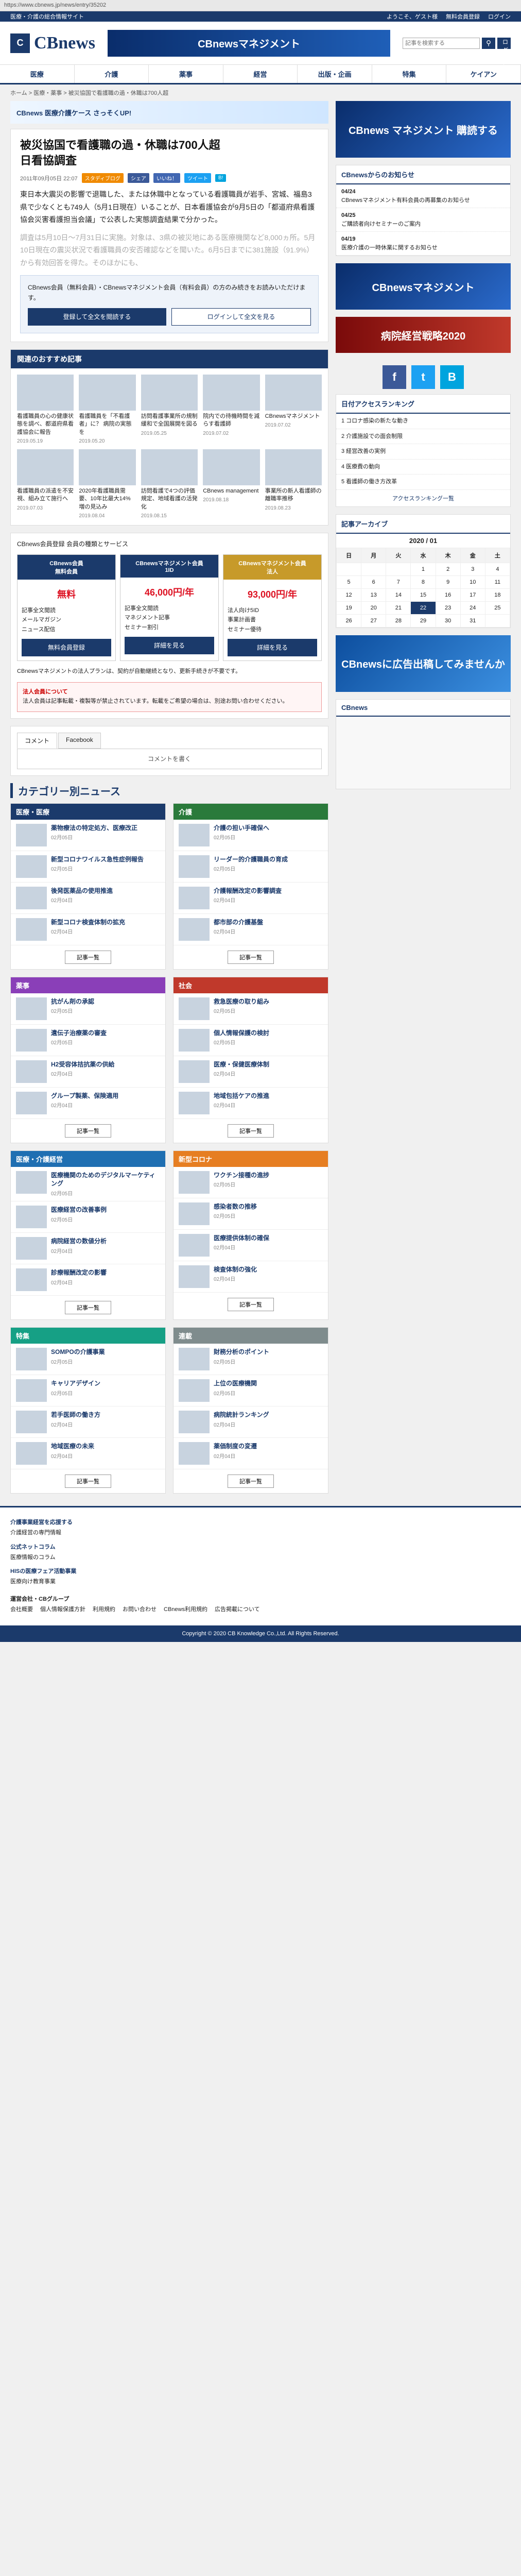 Image resolution: width=521 pixels, height=2576 pixels. I want to click on category-header: 医療・医療, so click(88, 811).